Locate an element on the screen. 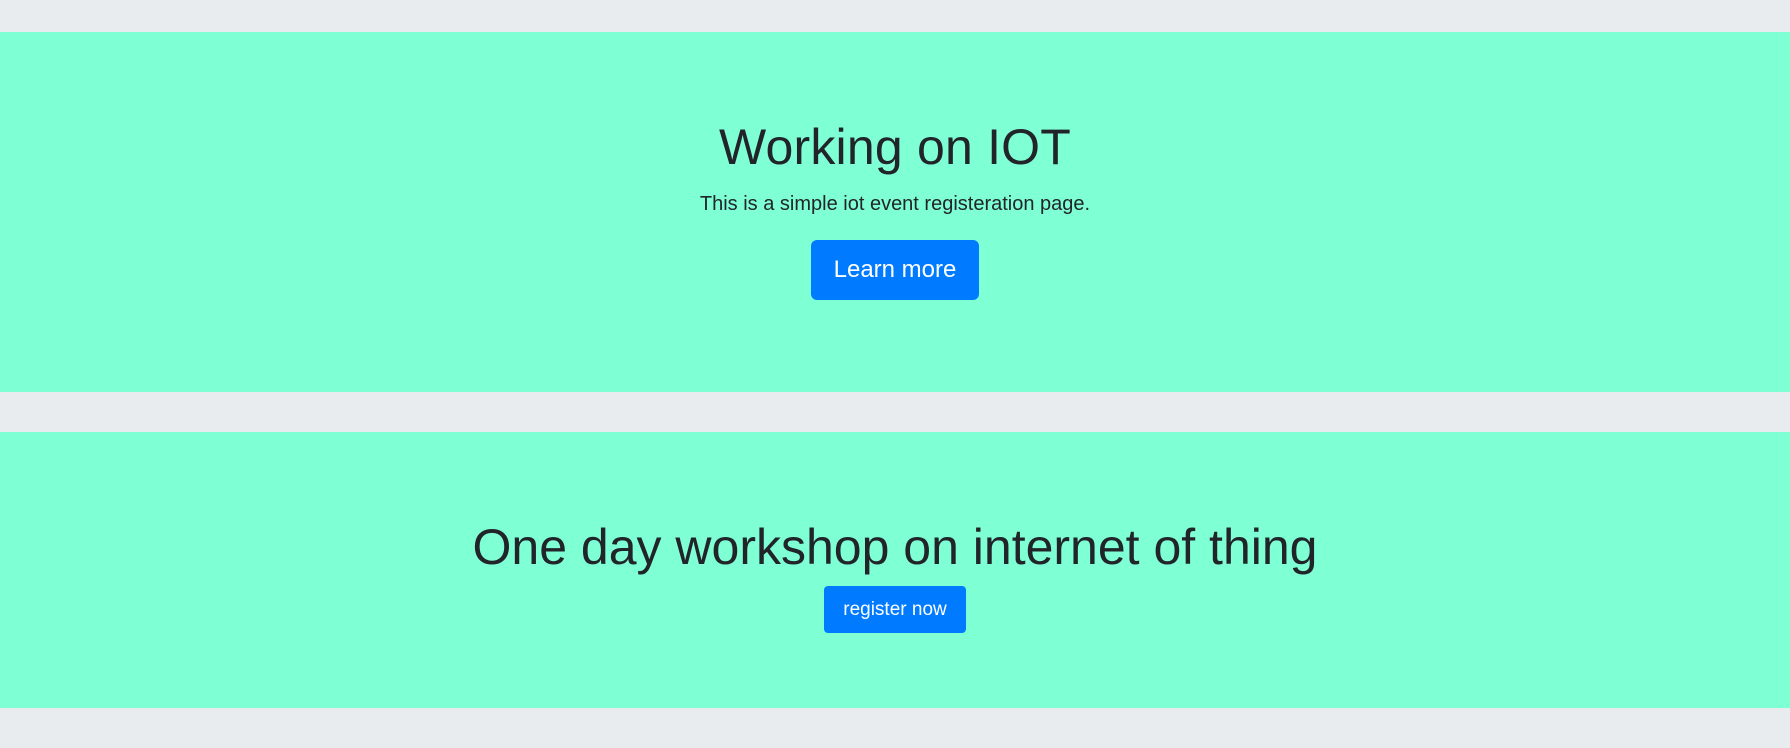 The width and height of the screenshot is (1790, 748). learn-more-button: Learn more is located at coordinates (895, 270).